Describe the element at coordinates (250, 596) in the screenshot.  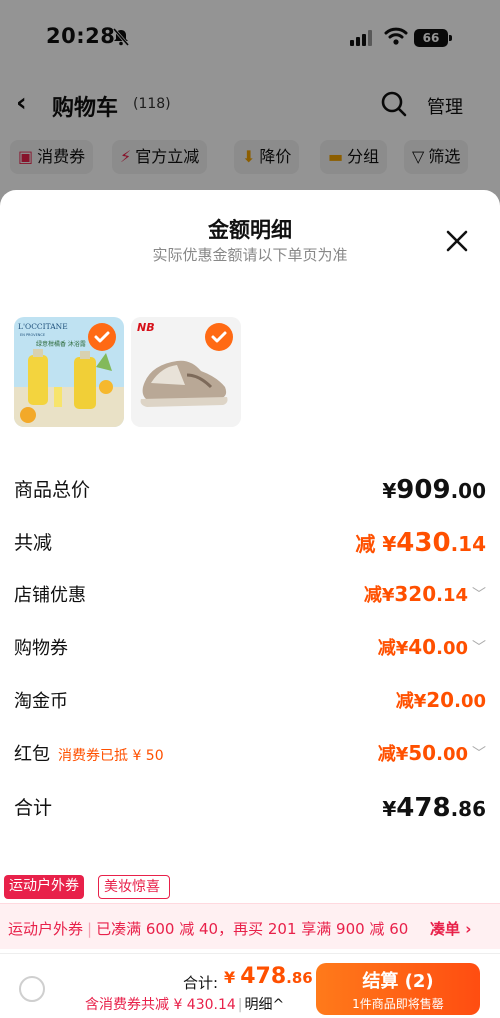
I see `row-shop-discount: 店铺优惠 减¥320.14 ﹀` at that location.